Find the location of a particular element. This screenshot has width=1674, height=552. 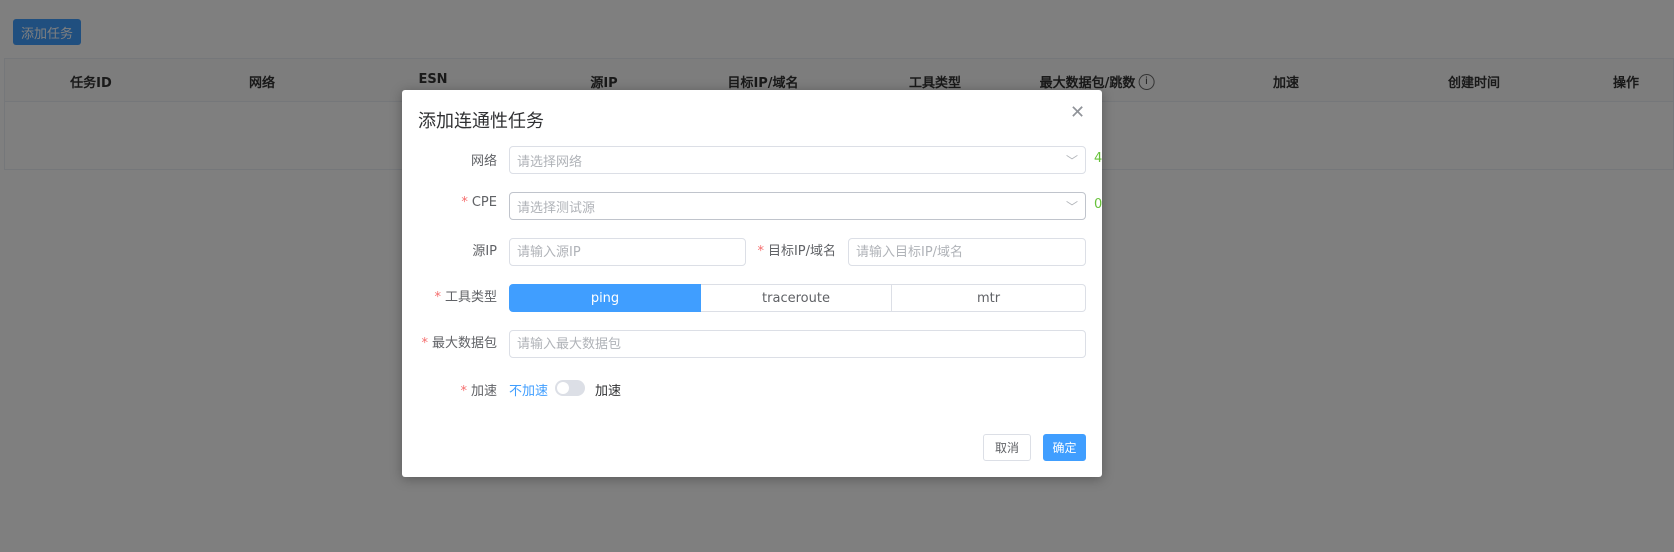

network-count: 4 is located at coordinates (1098, 158).